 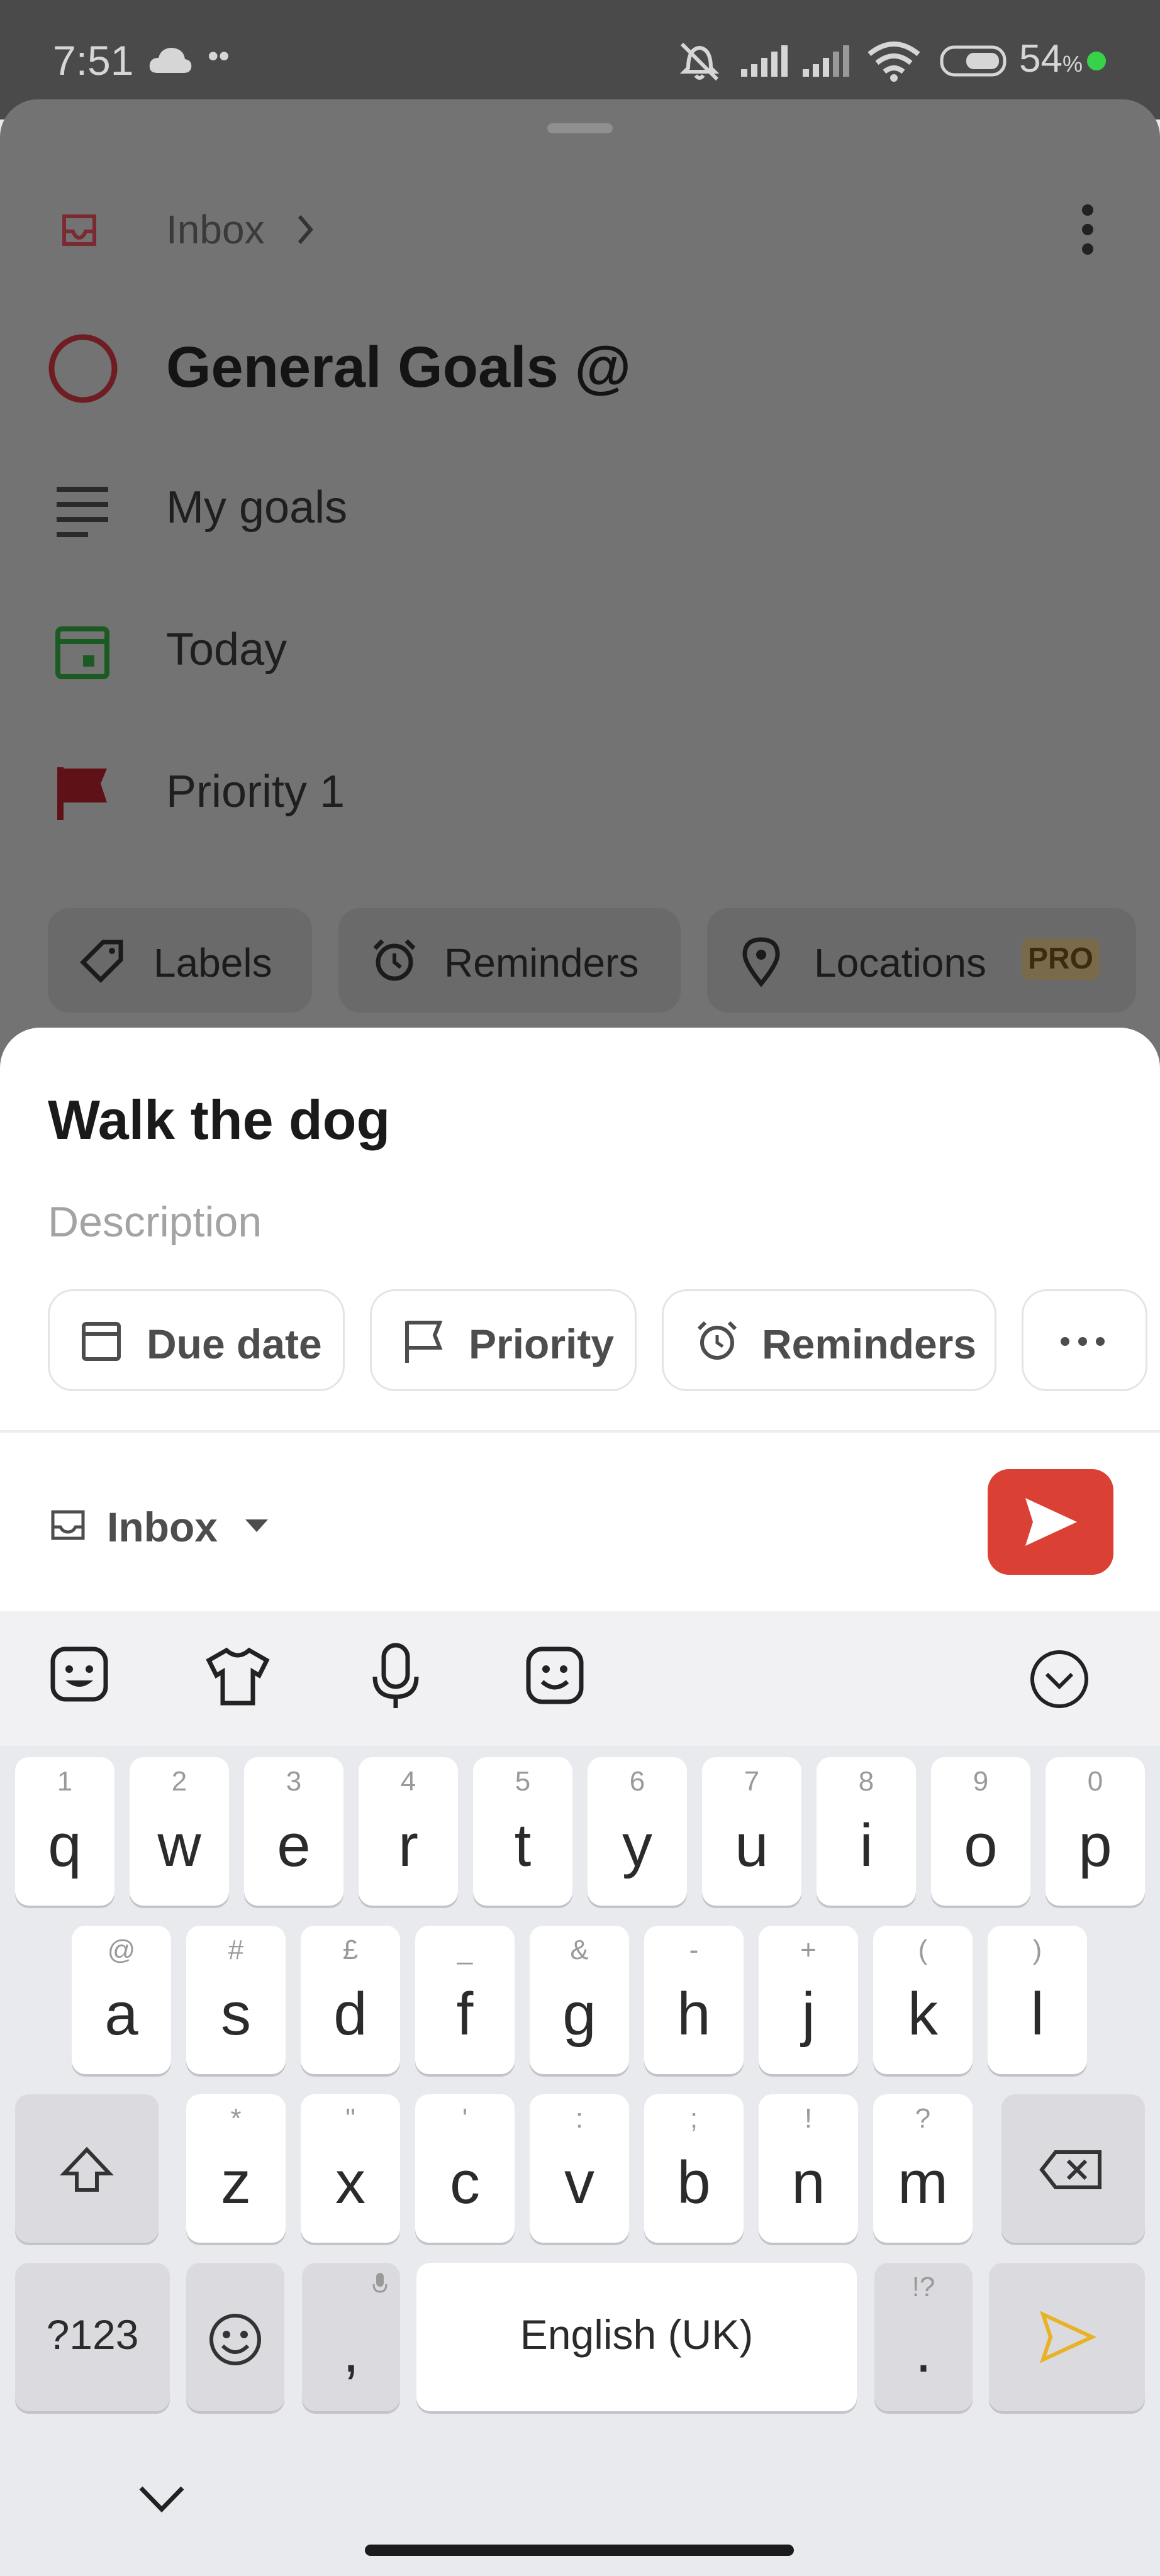 What do you see at coordinates (236, 1950) in the screenshot?
I see `key-hint: #` at bounding box center [236, 1950].